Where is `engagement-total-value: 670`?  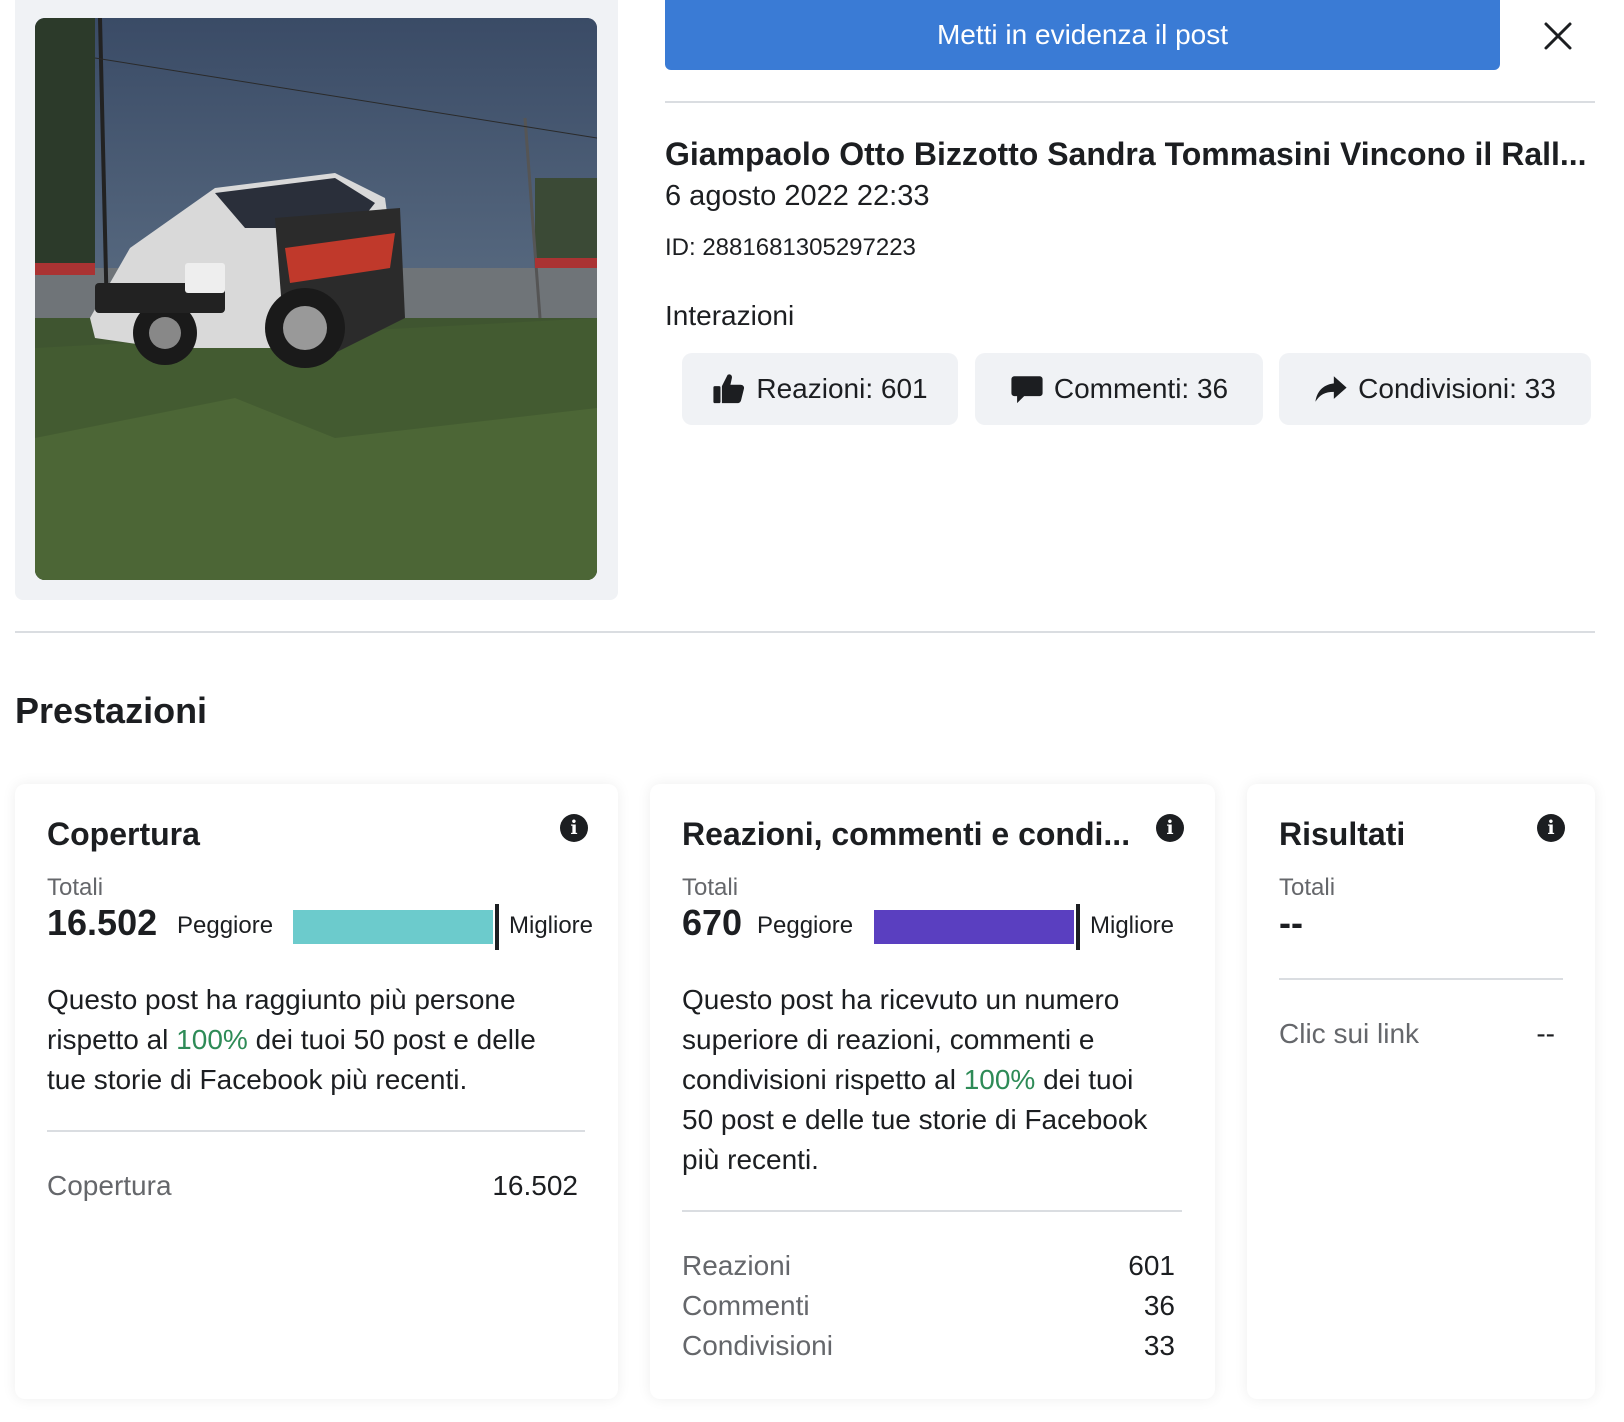 engagement-total-value: 670 is located at coordinates (712, 922).